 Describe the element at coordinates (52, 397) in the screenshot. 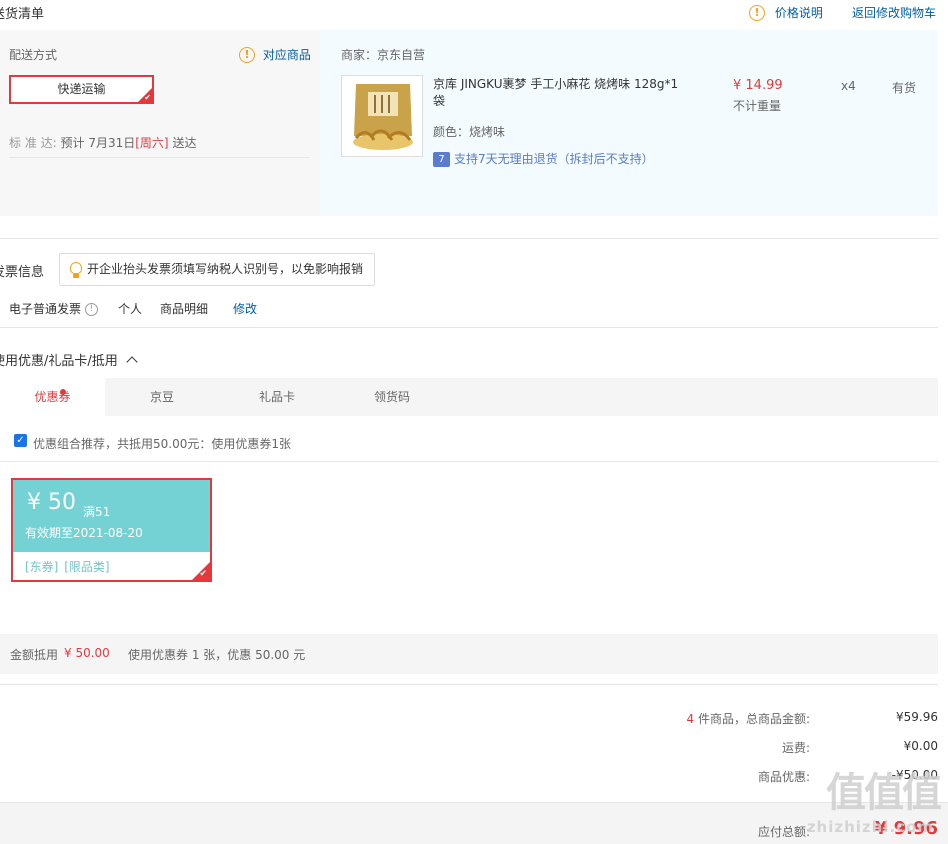

I see `tab-coupons: 优惠券` at that location.